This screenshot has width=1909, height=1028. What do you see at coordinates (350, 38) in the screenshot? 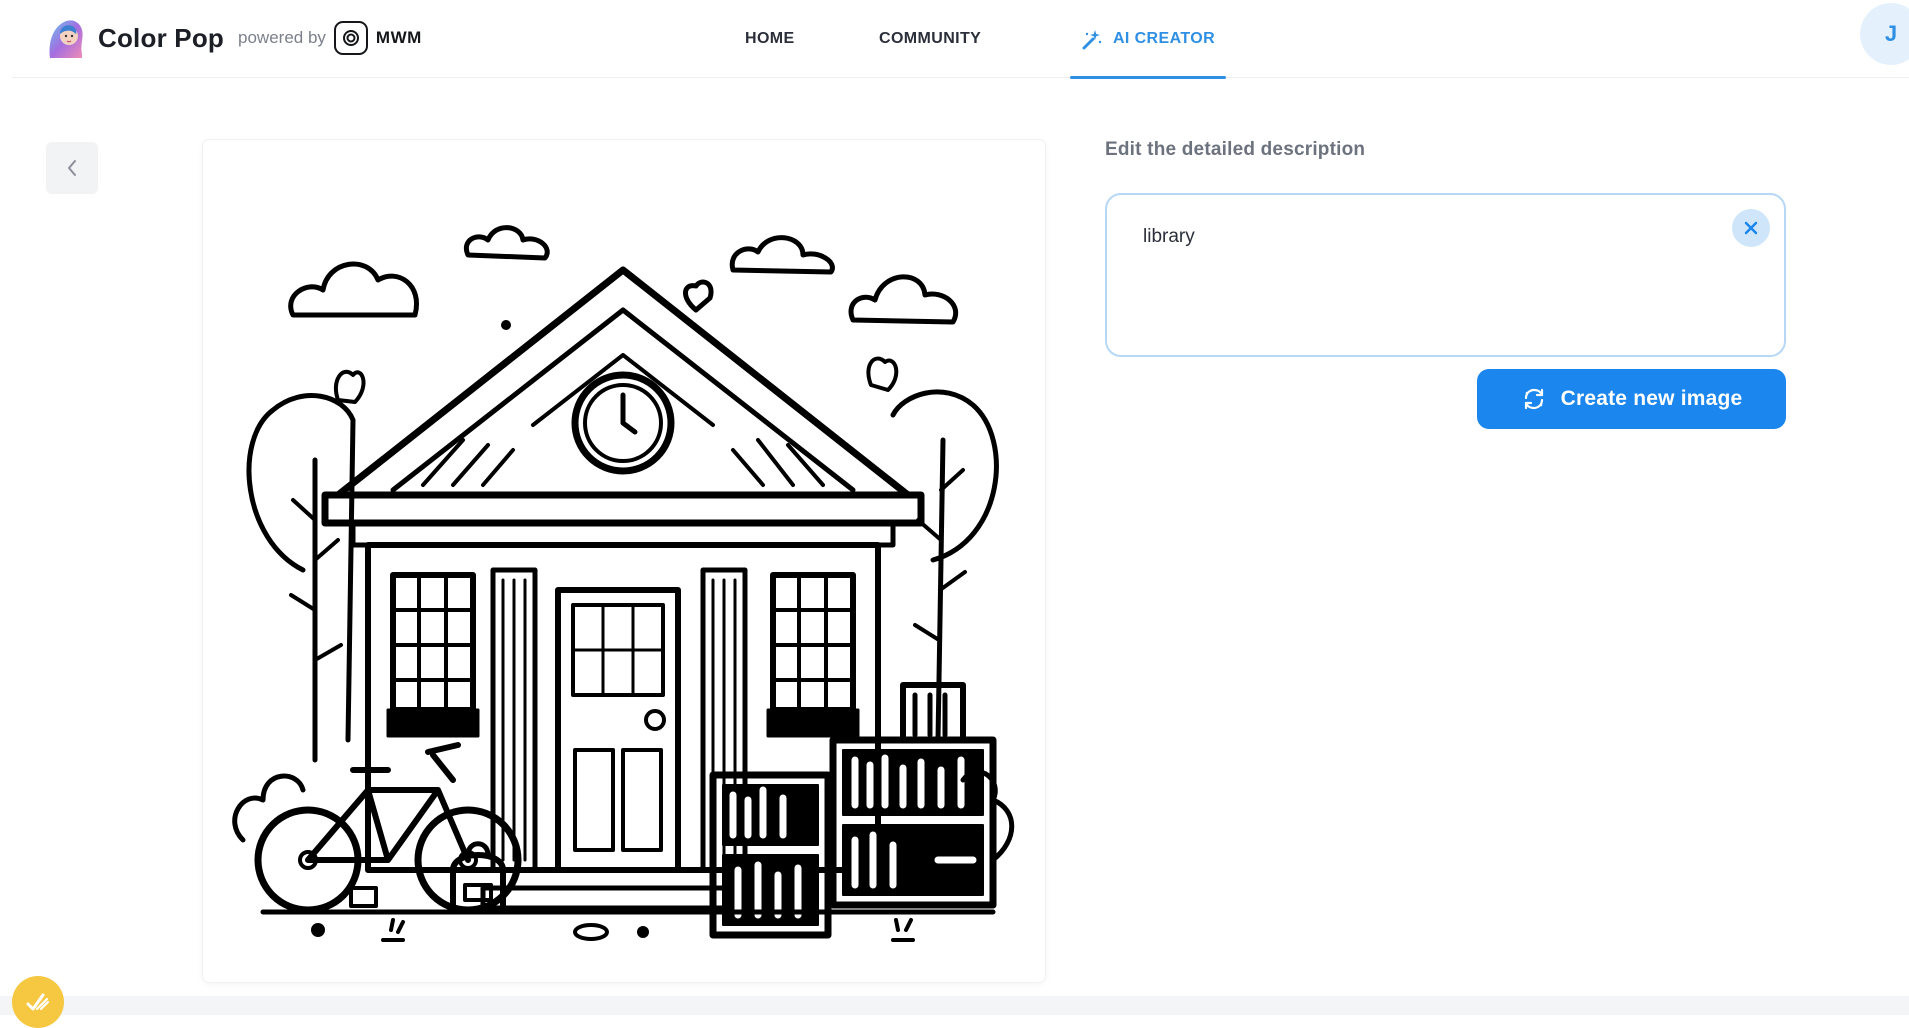
I see `mwm-logo-icon` at bounding box center [350, 38].